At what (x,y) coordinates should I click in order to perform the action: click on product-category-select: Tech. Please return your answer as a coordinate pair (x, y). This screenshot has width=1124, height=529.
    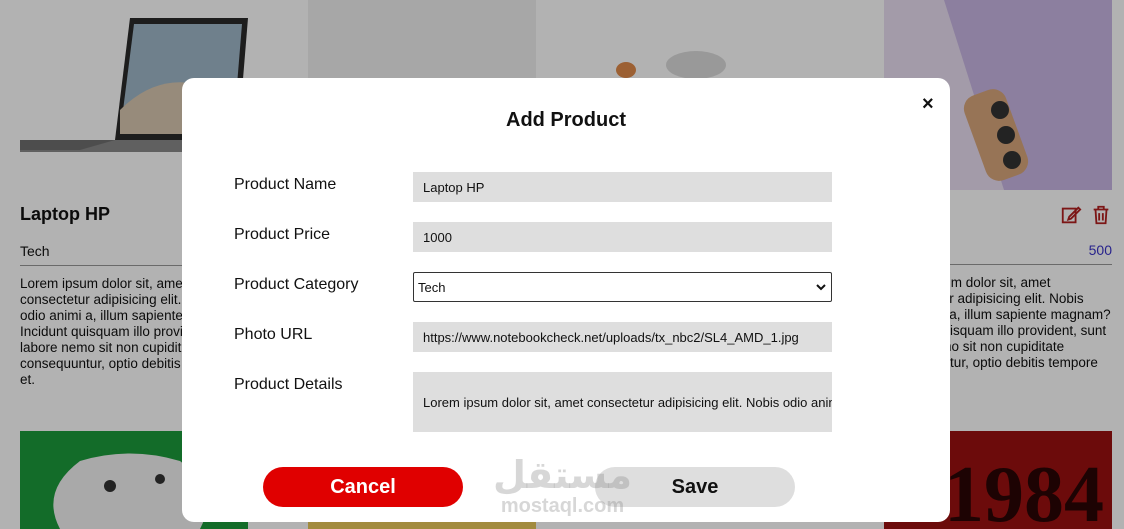
    Looking at the image, I should click on (622, 287).